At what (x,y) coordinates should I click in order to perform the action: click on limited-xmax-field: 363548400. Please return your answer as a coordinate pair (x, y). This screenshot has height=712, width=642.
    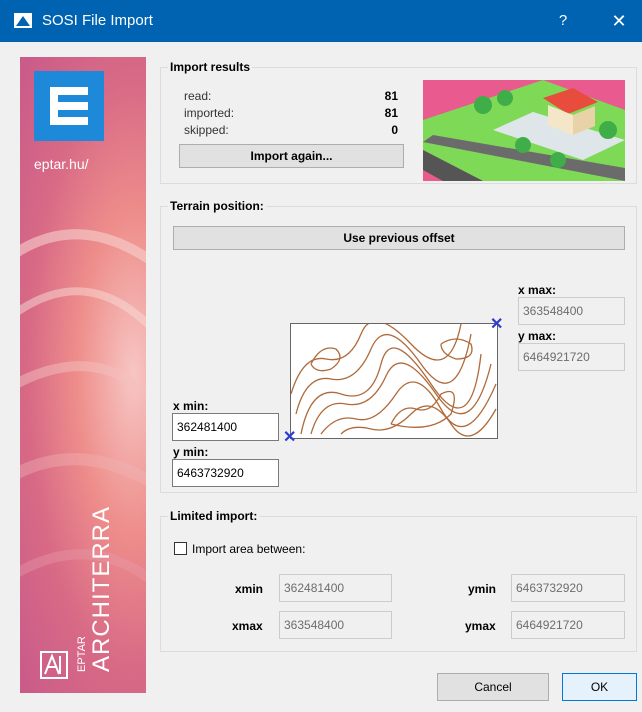
    Looking at the image, I should click on (335, 625).